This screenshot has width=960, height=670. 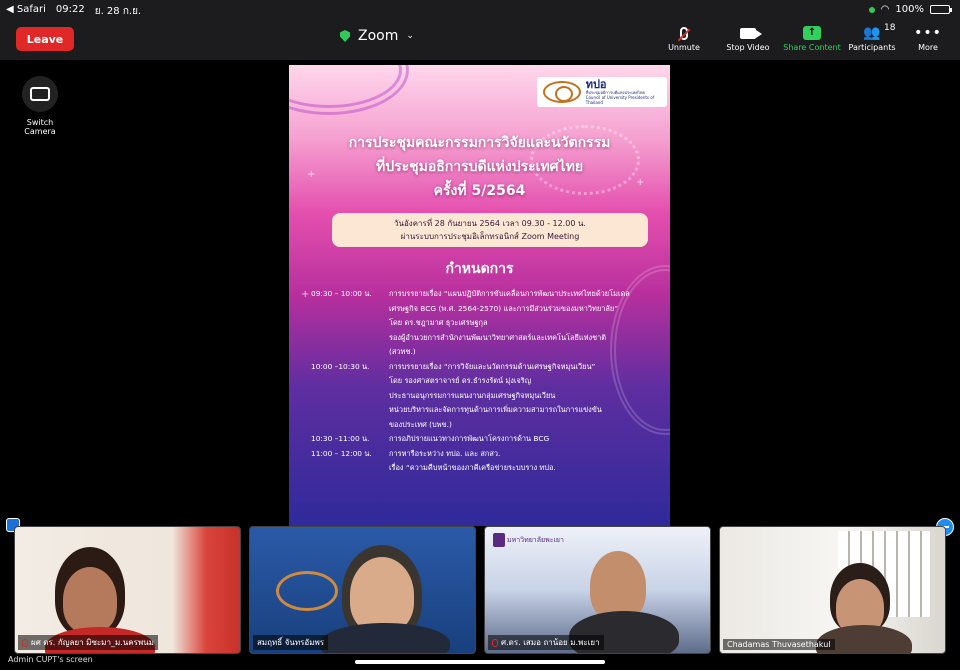 I want to click on home-indicator, so click(x=480, y=662).